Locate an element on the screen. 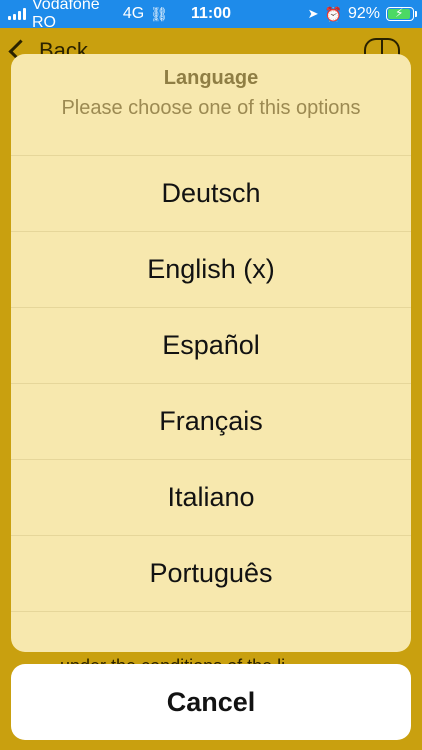 The width and height of the screenshot is (422, 750). option-portugues: Português is located at coordinates (211, 574).